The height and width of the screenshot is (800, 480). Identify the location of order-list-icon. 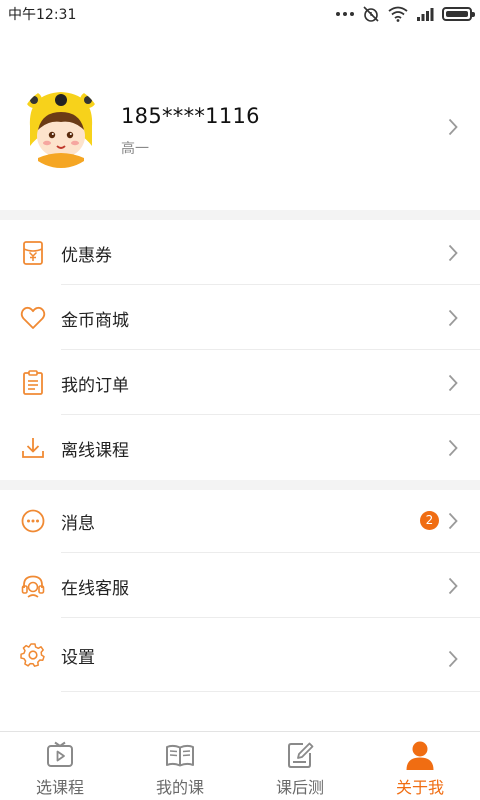
(33, 382).